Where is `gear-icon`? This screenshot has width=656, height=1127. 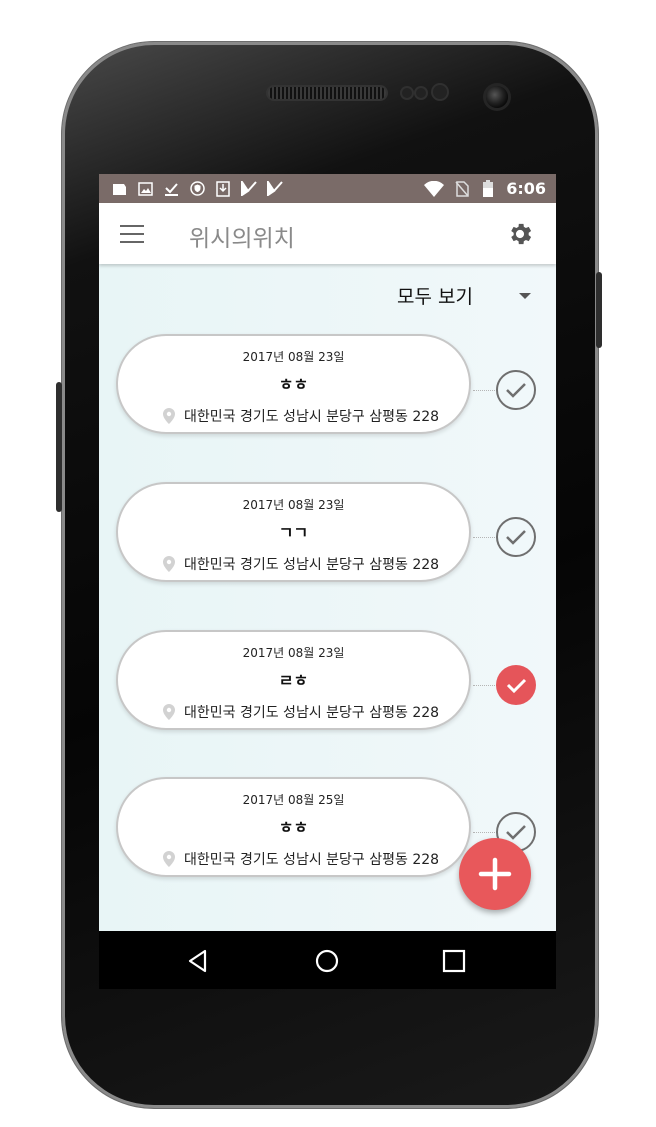
gear-icon is located at coordinates (520, 234).